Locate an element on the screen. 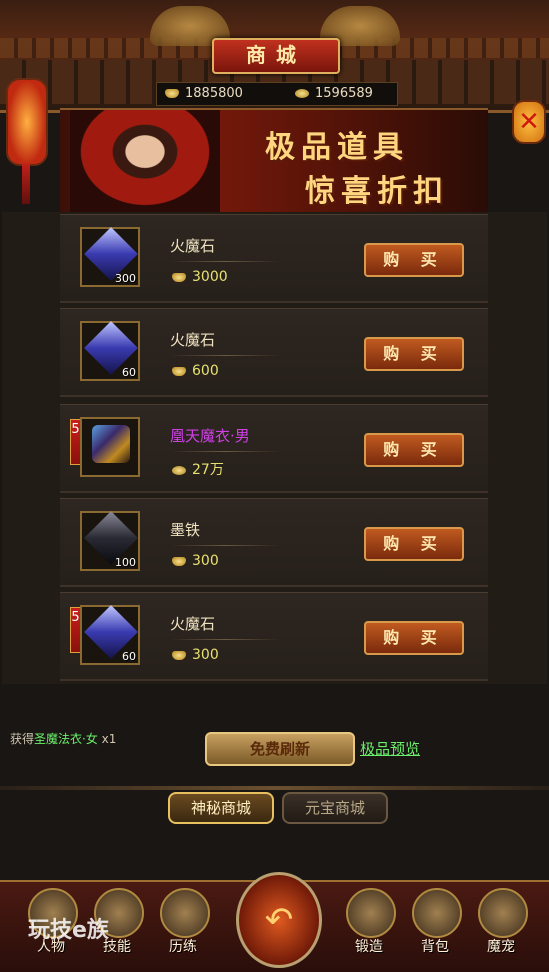 This screenshot has width=549, height=972. training-icon is located at coordinates (185, 913).